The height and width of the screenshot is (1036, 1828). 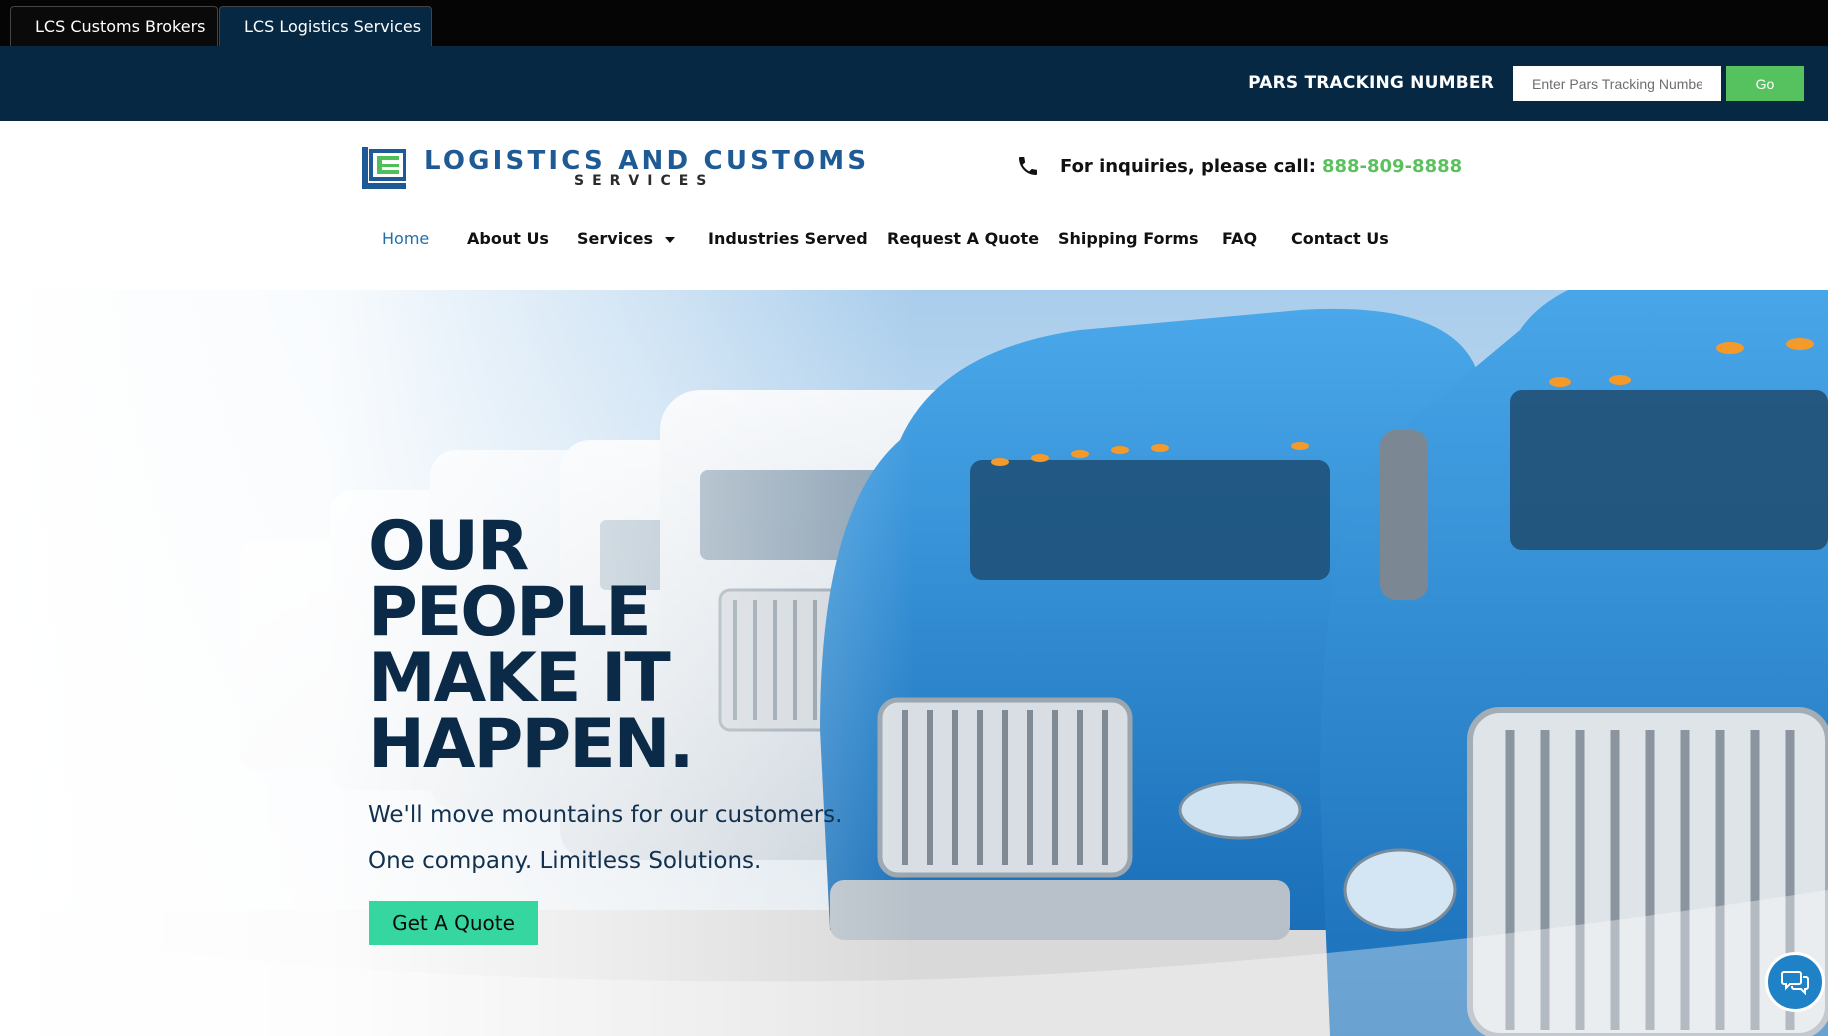 I want to click on logo-title: LOGISTICS AND CUSTOMS, so click(x=647, y=161).